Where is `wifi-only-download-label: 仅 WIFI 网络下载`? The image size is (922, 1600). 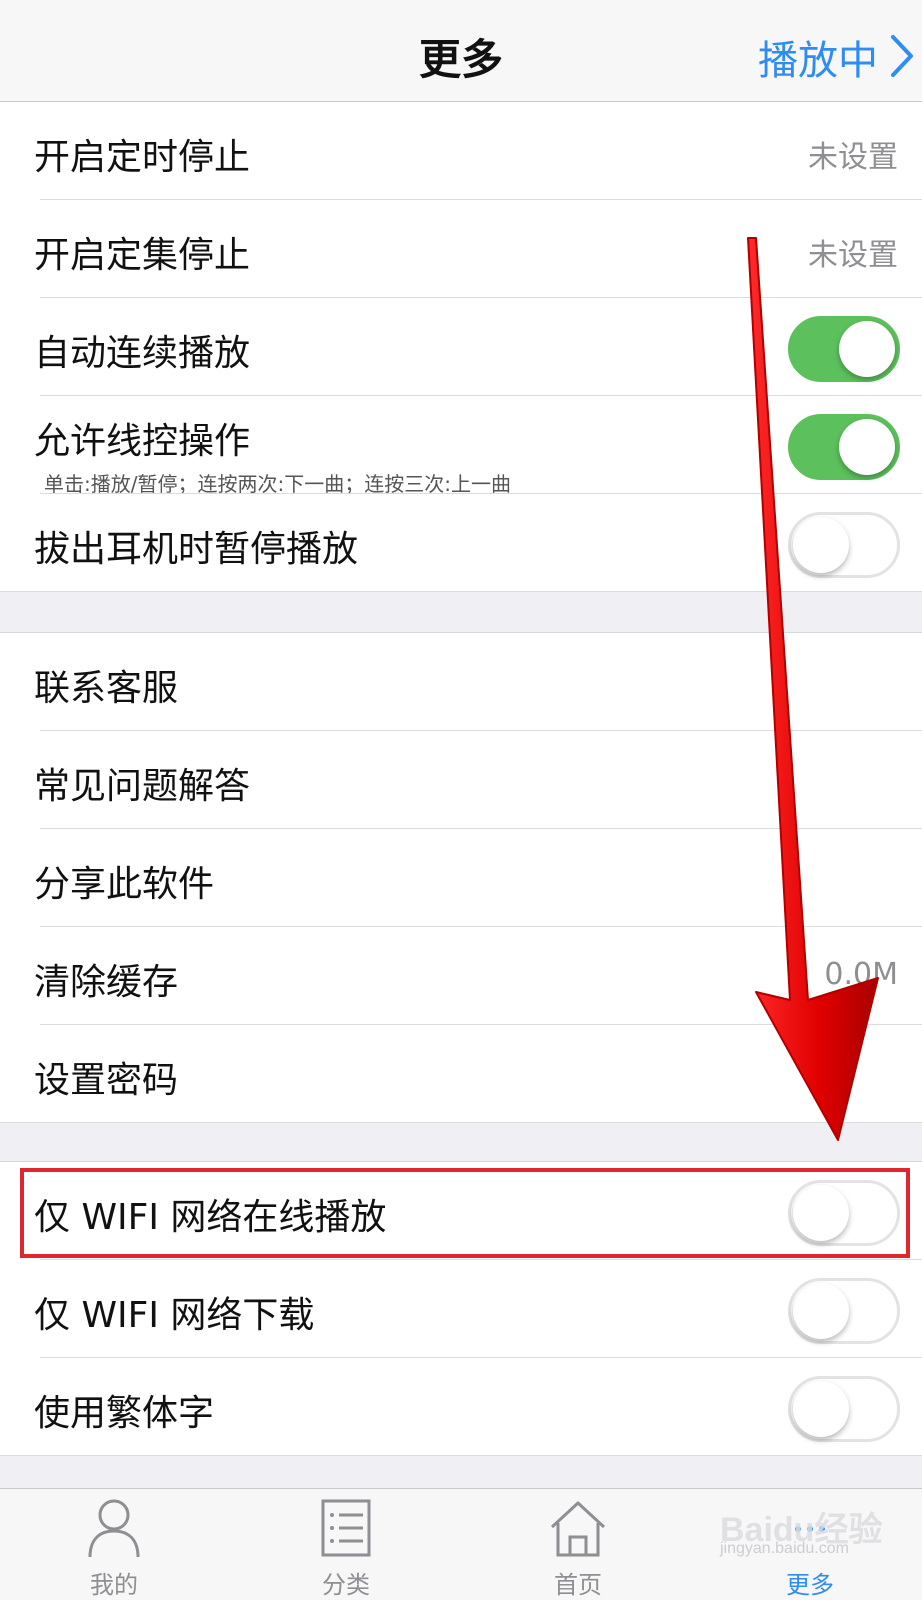
wifi-only-download-label: 仅 WIFI 网络下载 is located at coordinates (174, 1315).